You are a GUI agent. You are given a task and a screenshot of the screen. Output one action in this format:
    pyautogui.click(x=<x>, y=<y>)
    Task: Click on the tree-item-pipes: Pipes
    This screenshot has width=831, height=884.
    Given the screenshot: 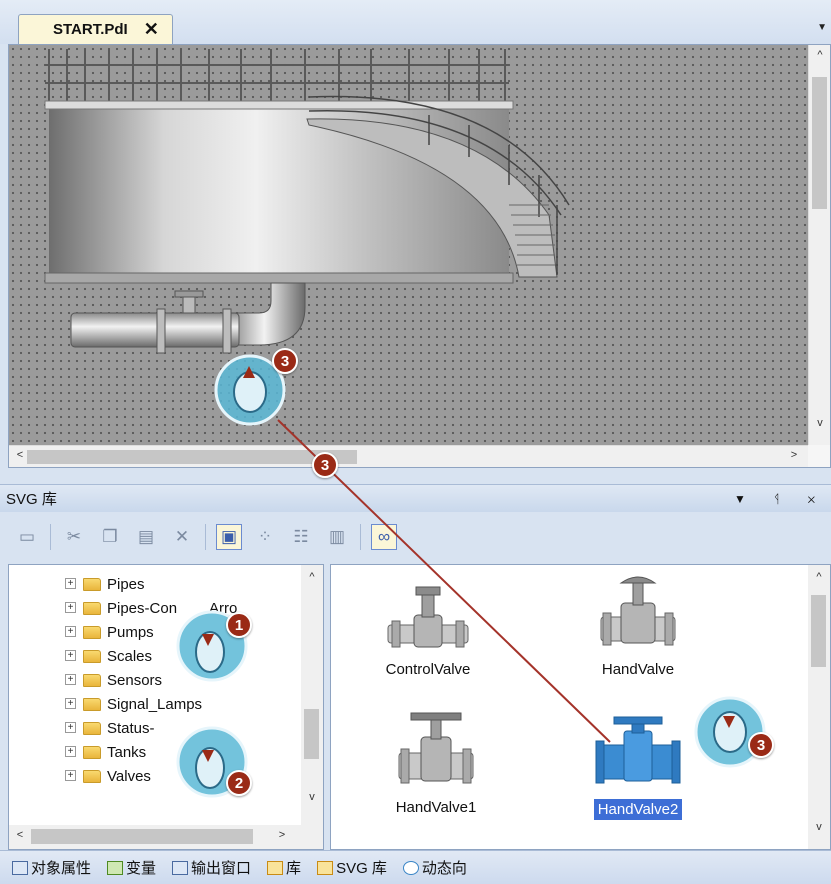 What is the action you would take?
    pyautogui.click(x=106, y=584)
    